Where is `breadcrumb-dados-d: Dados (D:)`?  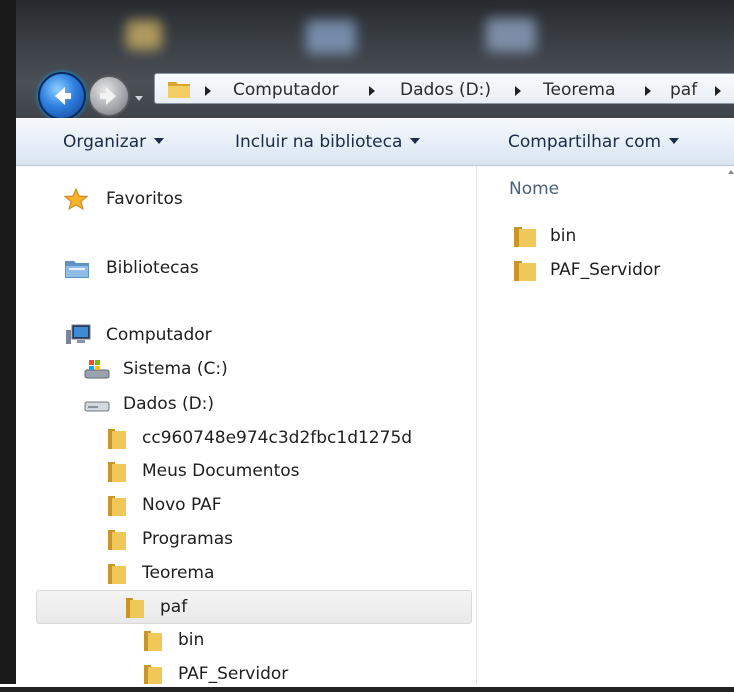 breadcrumb-dados-d: Dados (D:) is located at coordinates (445, 90).